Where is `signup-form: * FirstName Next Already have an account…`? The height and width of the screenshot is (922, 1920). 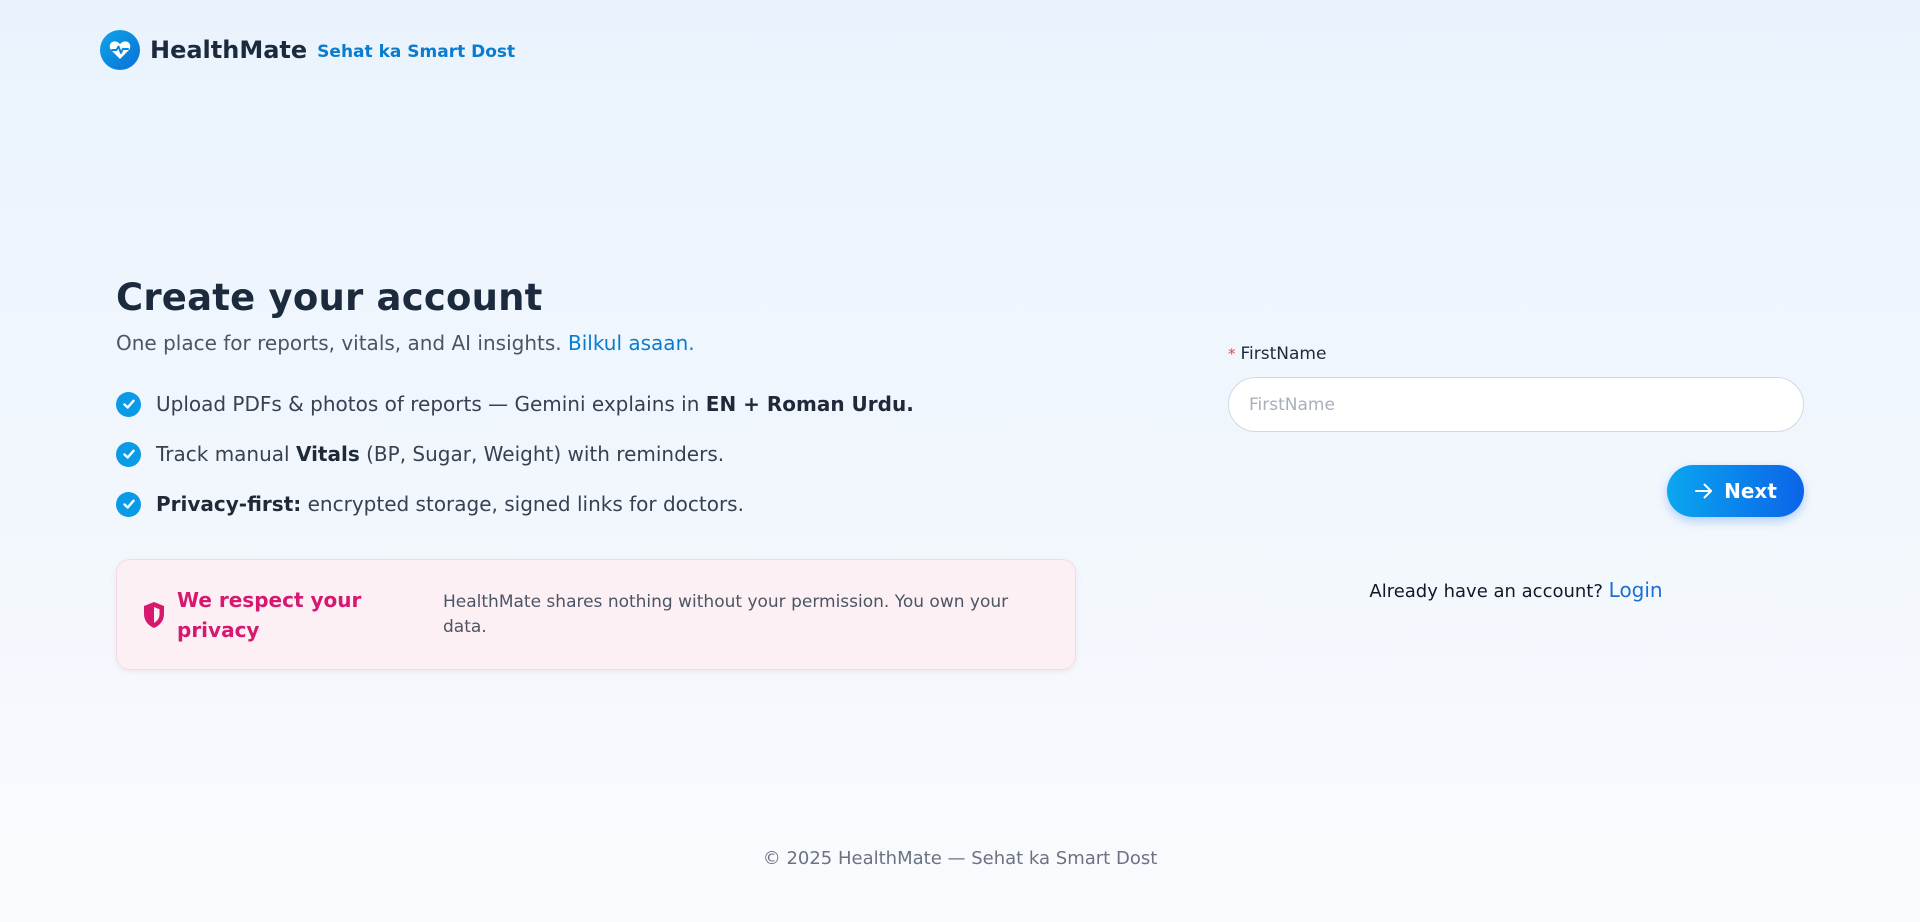 signup-form: * FirstName Next Already have an account… is located at coordinates (1516, 473).